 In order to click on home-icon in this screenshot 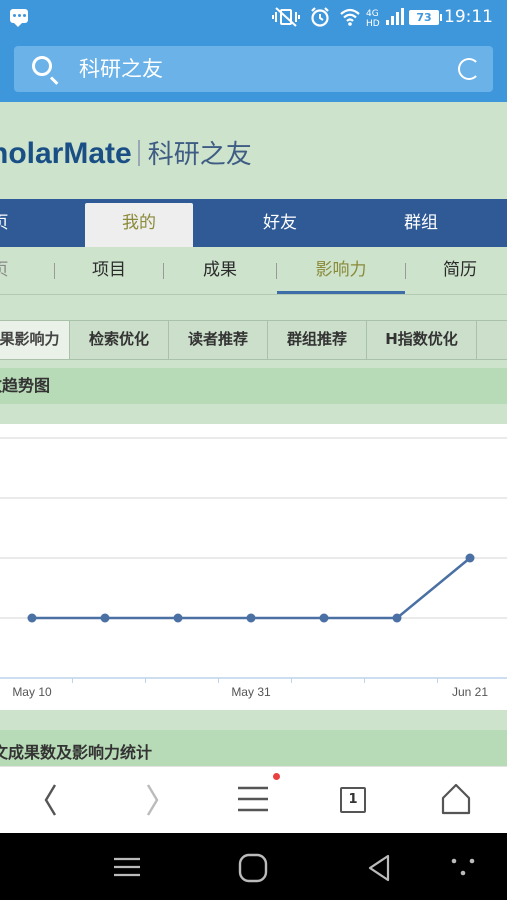, I will do `click(456, 800)`.